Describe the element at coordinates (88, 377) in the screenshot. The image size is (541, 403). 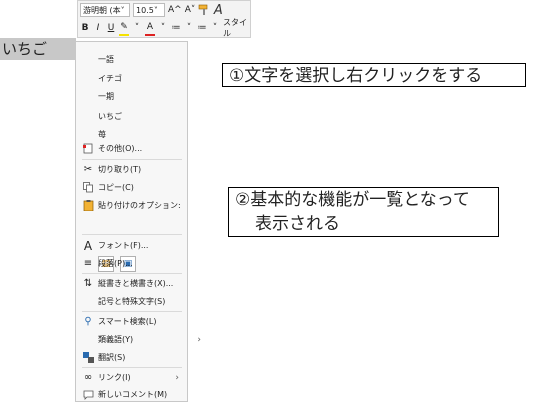
I see `link-icon: ∞` at that location.